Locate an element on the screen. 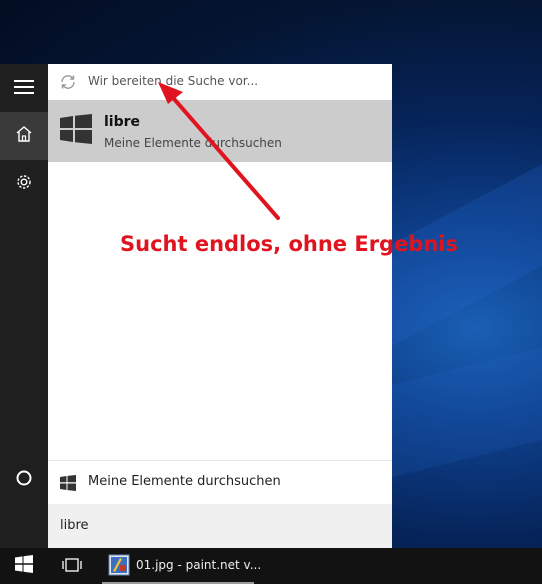 The width and height of the screenshot is (542, 584). task-view-icon is located at coordinates (72, 566).